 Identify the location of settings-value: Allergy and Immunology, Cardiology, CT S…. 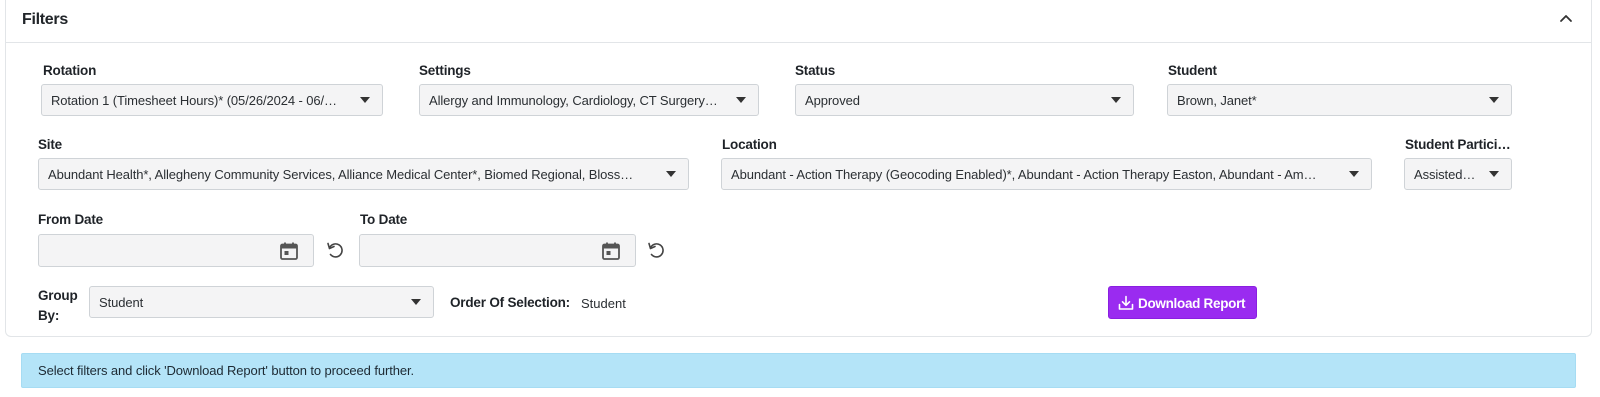
(573, 100).